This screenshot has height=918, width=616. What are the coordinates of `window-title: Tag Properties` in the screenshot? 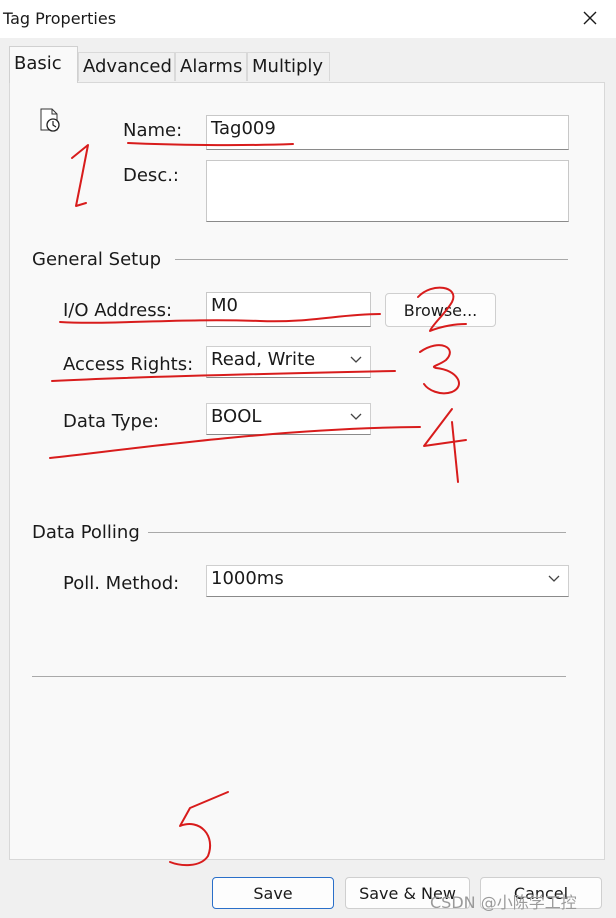 It's located at (60, 18).